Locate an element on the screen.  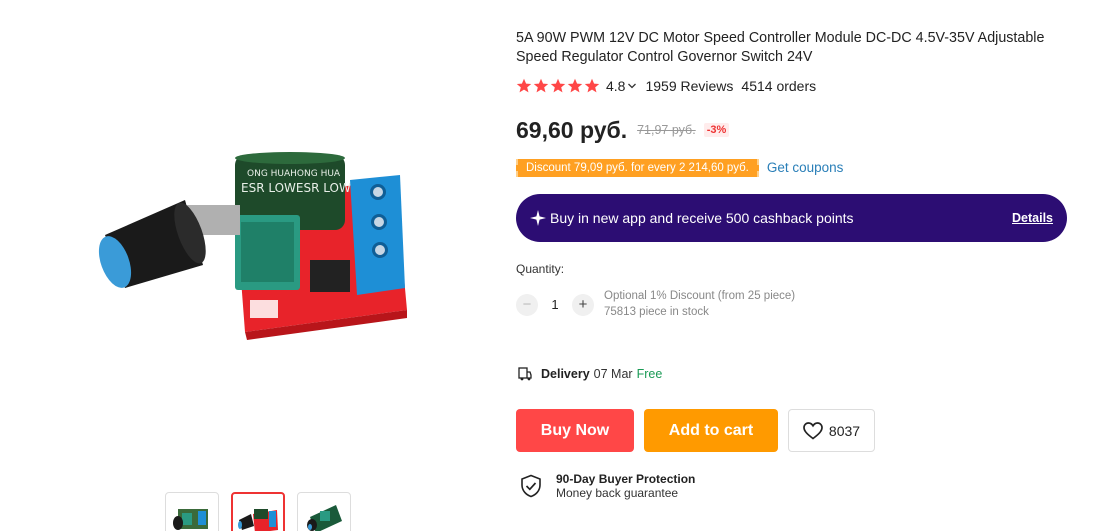
reviews-link: 1959 Reviews is located at coordinates (689, 86).